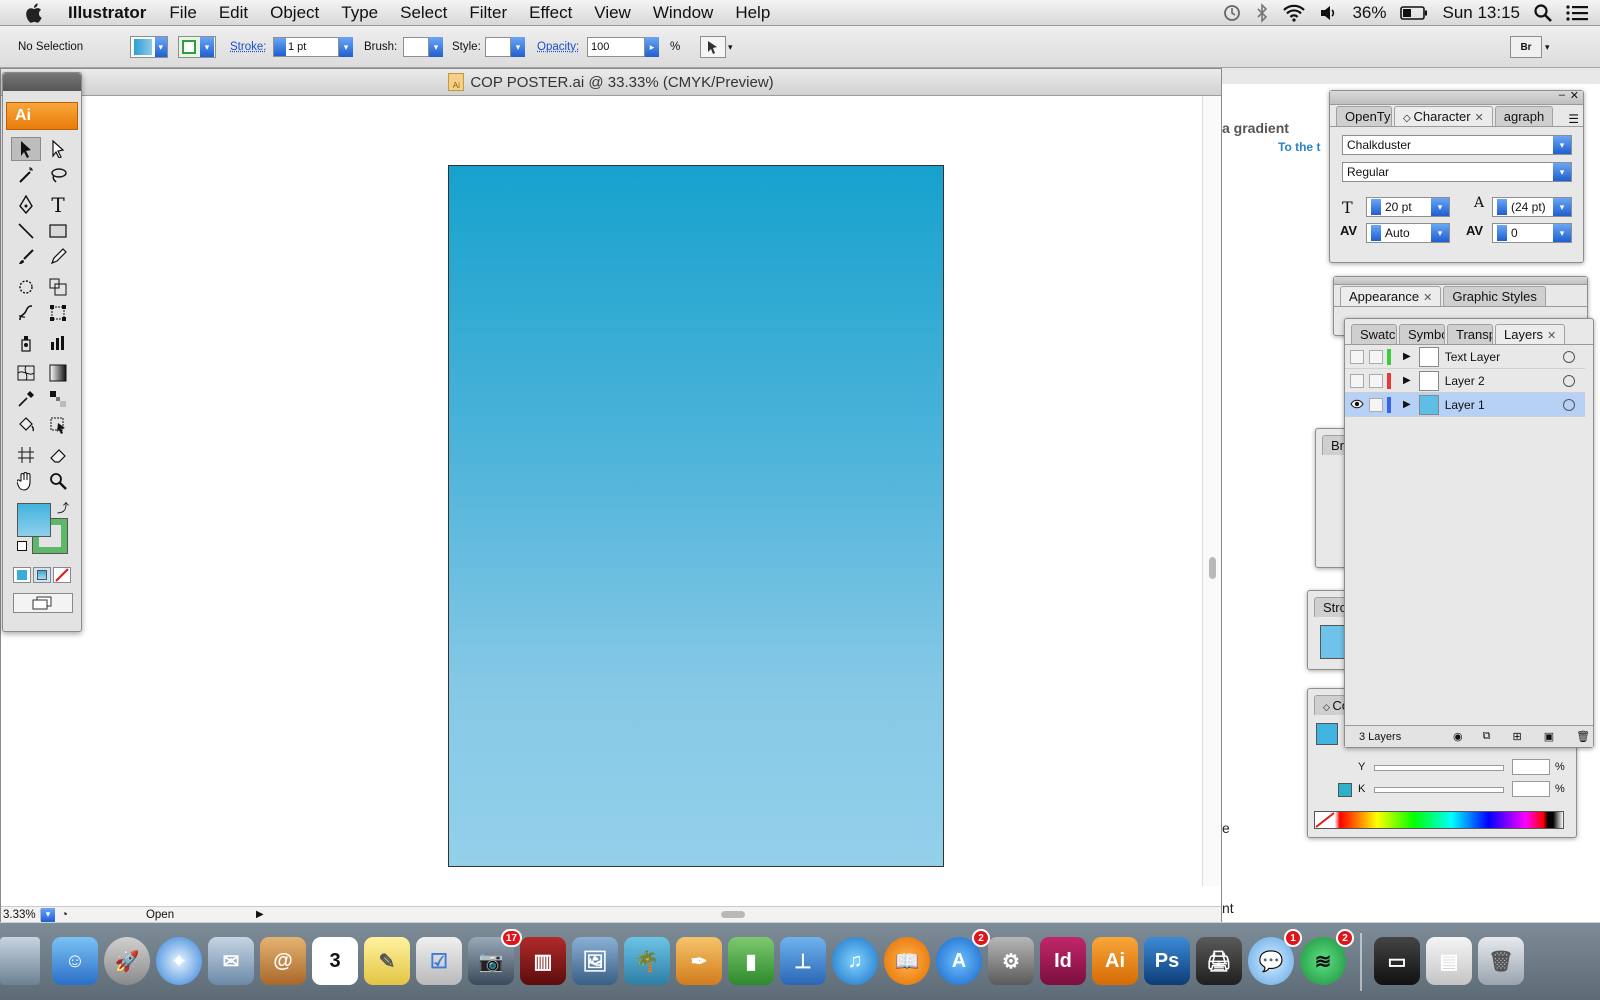  Describe the element at coordinates (595, 961) in the screenshot. I see `preview-icon: 🖼` at that location.